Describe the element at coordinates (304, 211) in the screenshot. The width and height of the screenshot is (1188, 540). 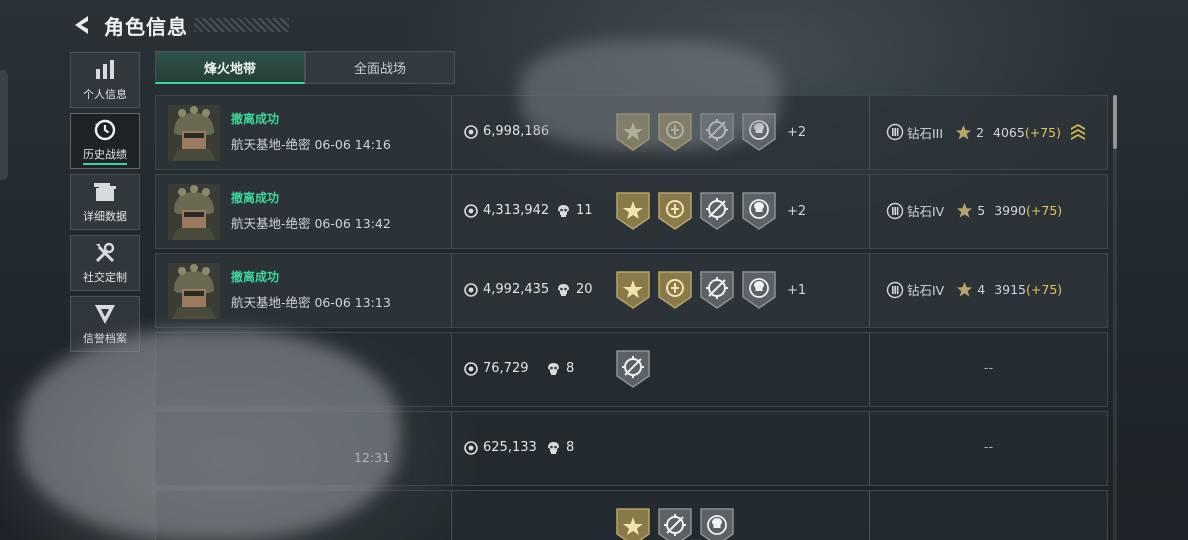
I see `match-info-cell: 撤离成功 航天基地-绝密 06-06 13:42` at that location.